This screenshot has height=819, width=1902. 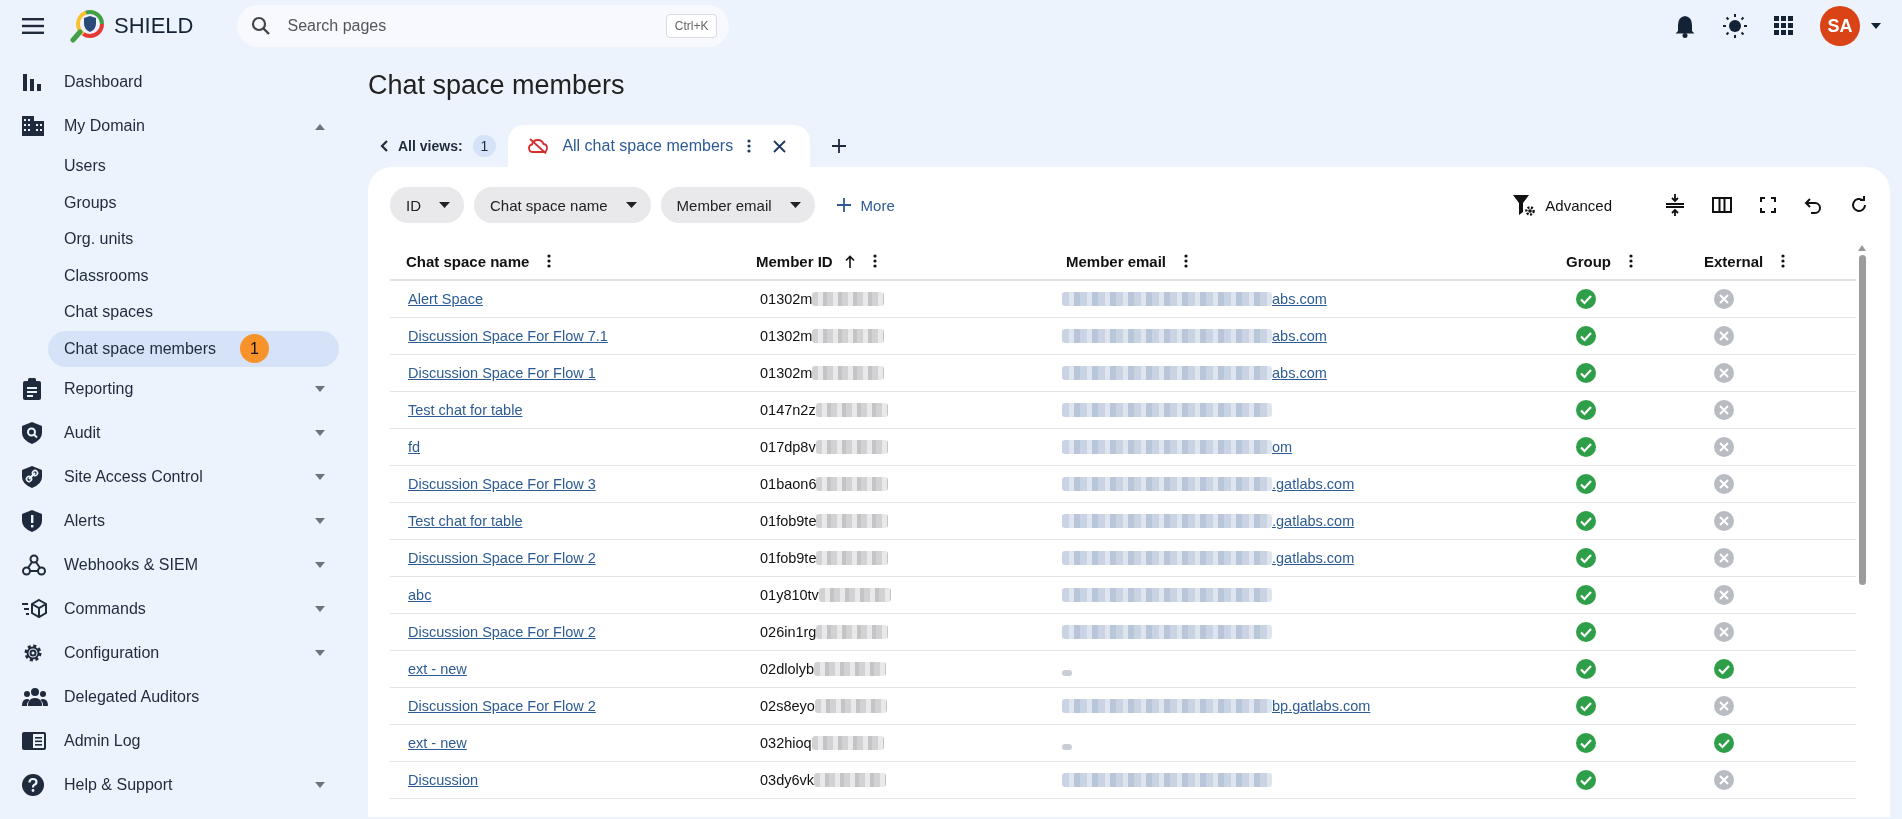 What do you see at coordinates (468, 26) in the screenshot?
I see `search-field: Search pages` at bounding box center [468, 26].